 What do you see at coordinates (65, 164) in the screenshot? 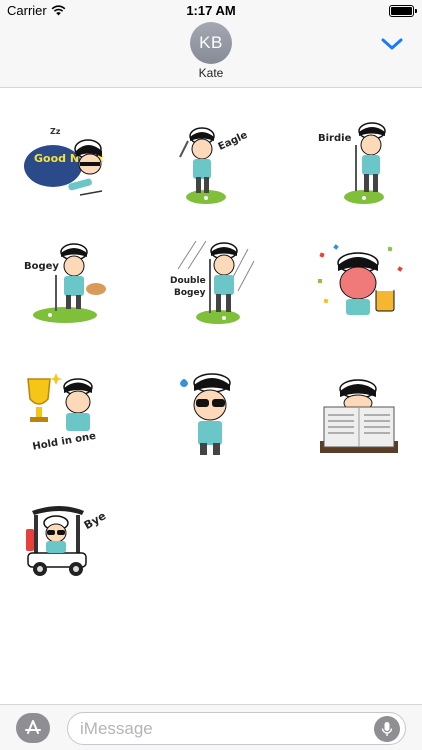
I see `sticker-good-night: Good Night Zz` at bounding box center [65, 164].